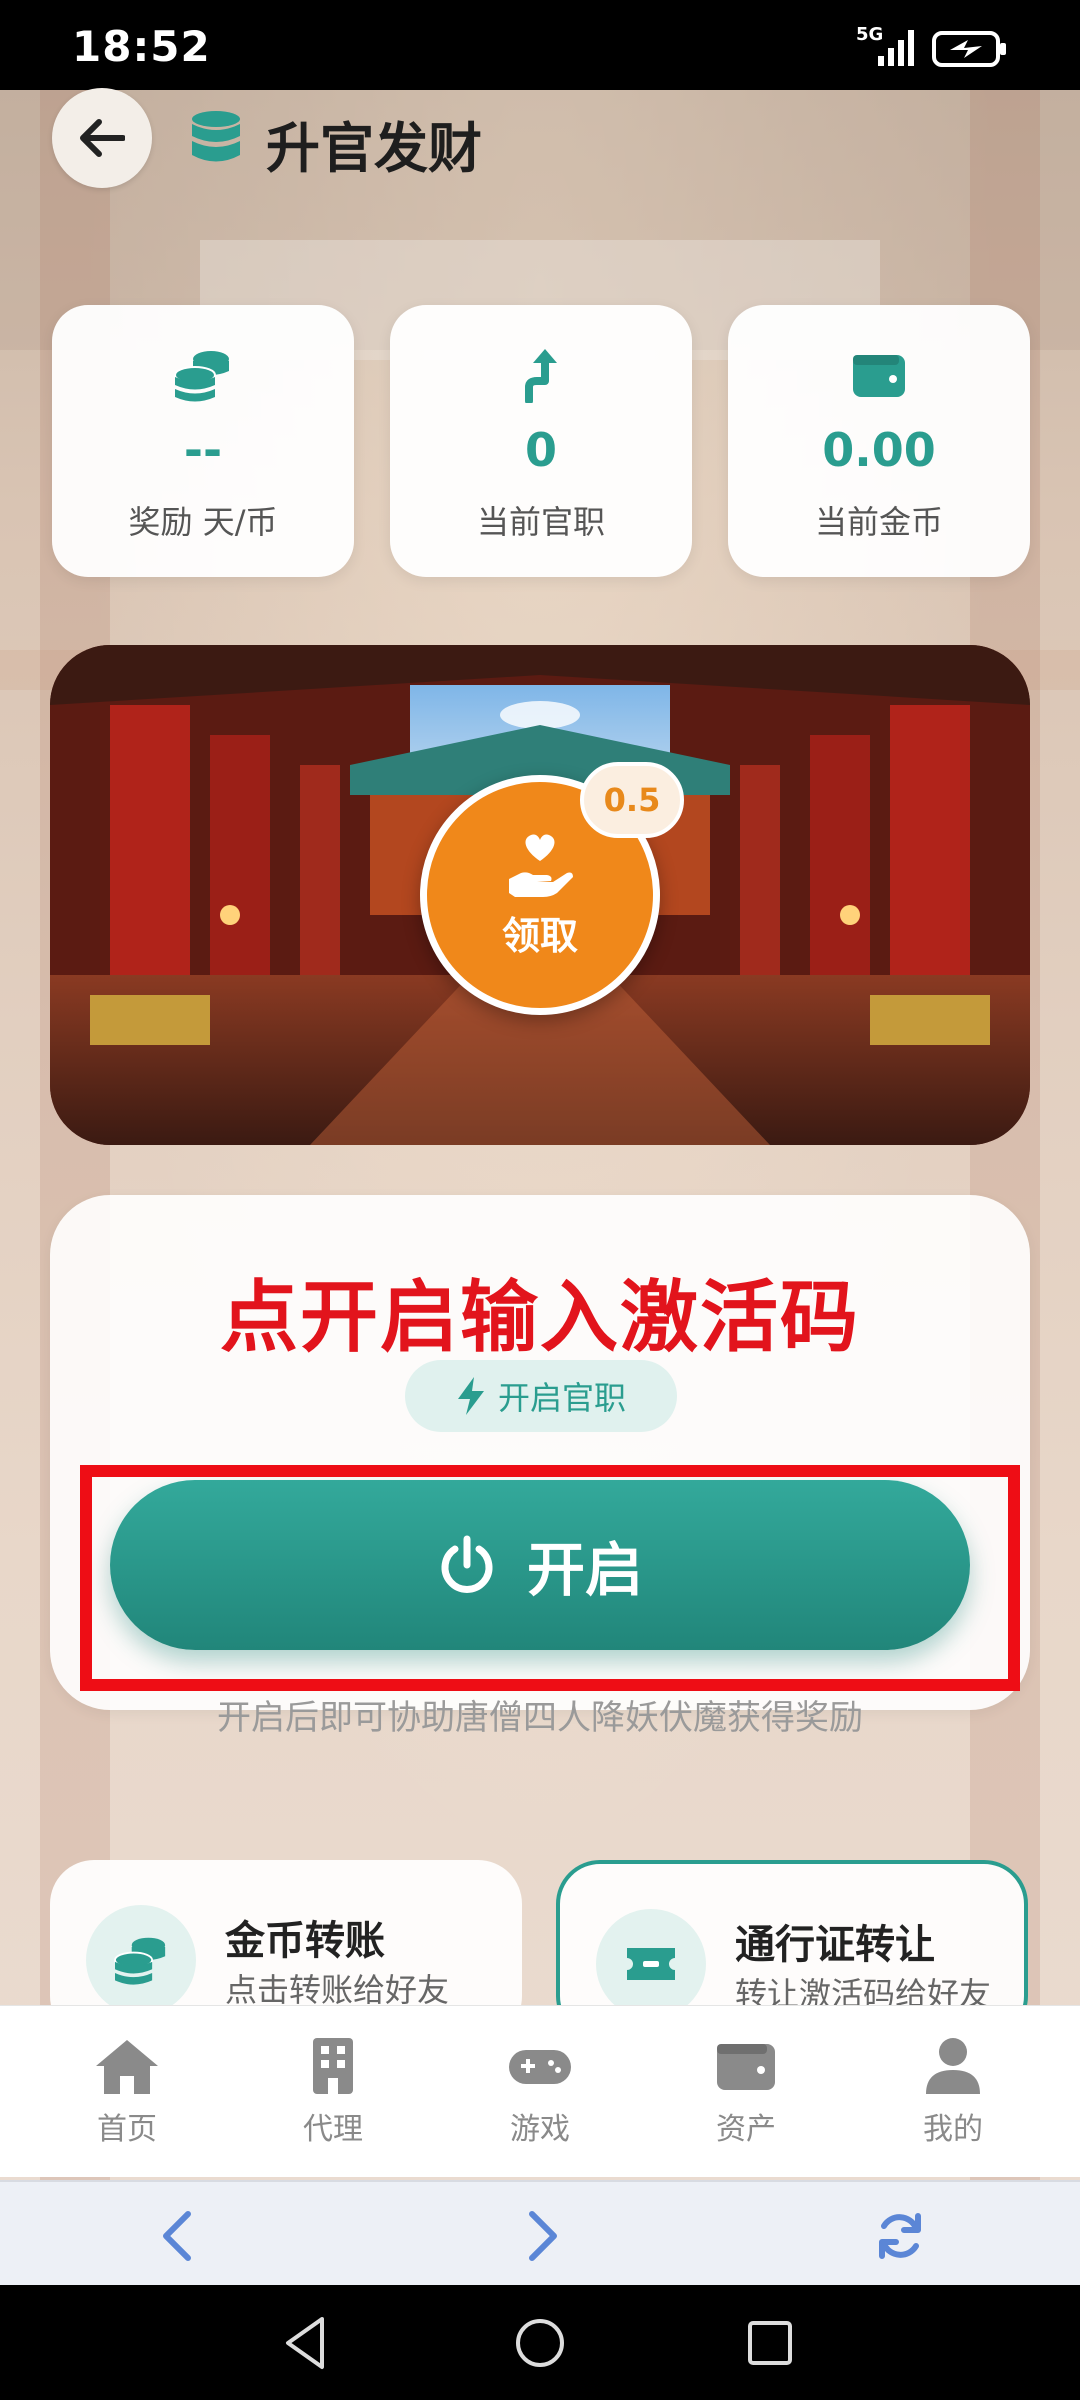 The width and height of the screenshot is (1080, 2400). Describe the element at coordinates (203, 450) in the screenshot. I see `stat-value: --` at that location.